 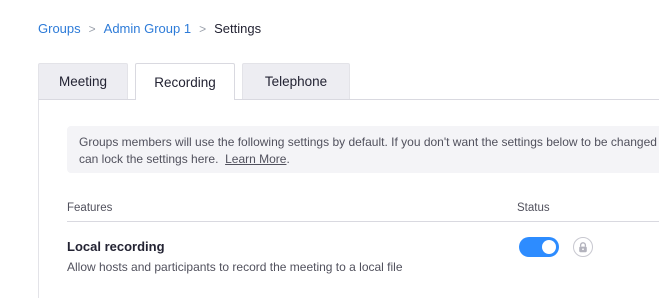 I want to click on setting-title-local-recording: Local recording, so click(x=116, y=246).